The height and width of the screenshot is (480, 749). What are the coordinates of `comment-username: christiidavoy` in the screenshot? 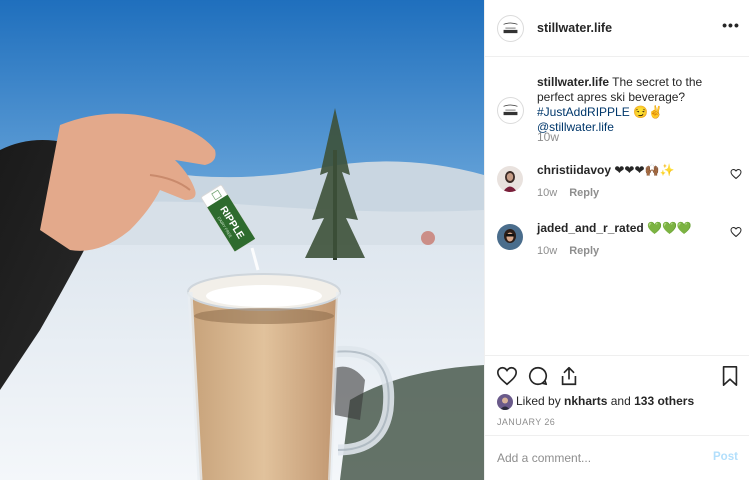 It's located at (574, 170).